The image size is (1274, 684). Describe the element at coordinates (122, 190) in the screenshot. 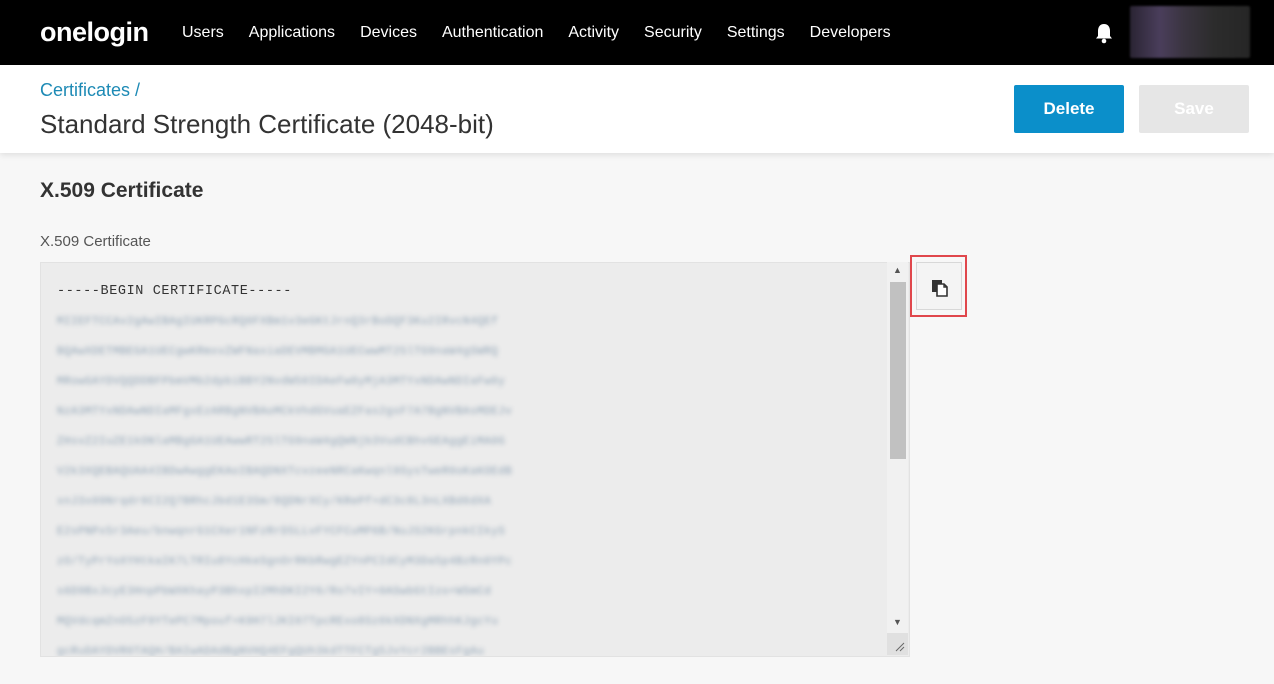

I see `section-title: X.509 Certificate` at that location.